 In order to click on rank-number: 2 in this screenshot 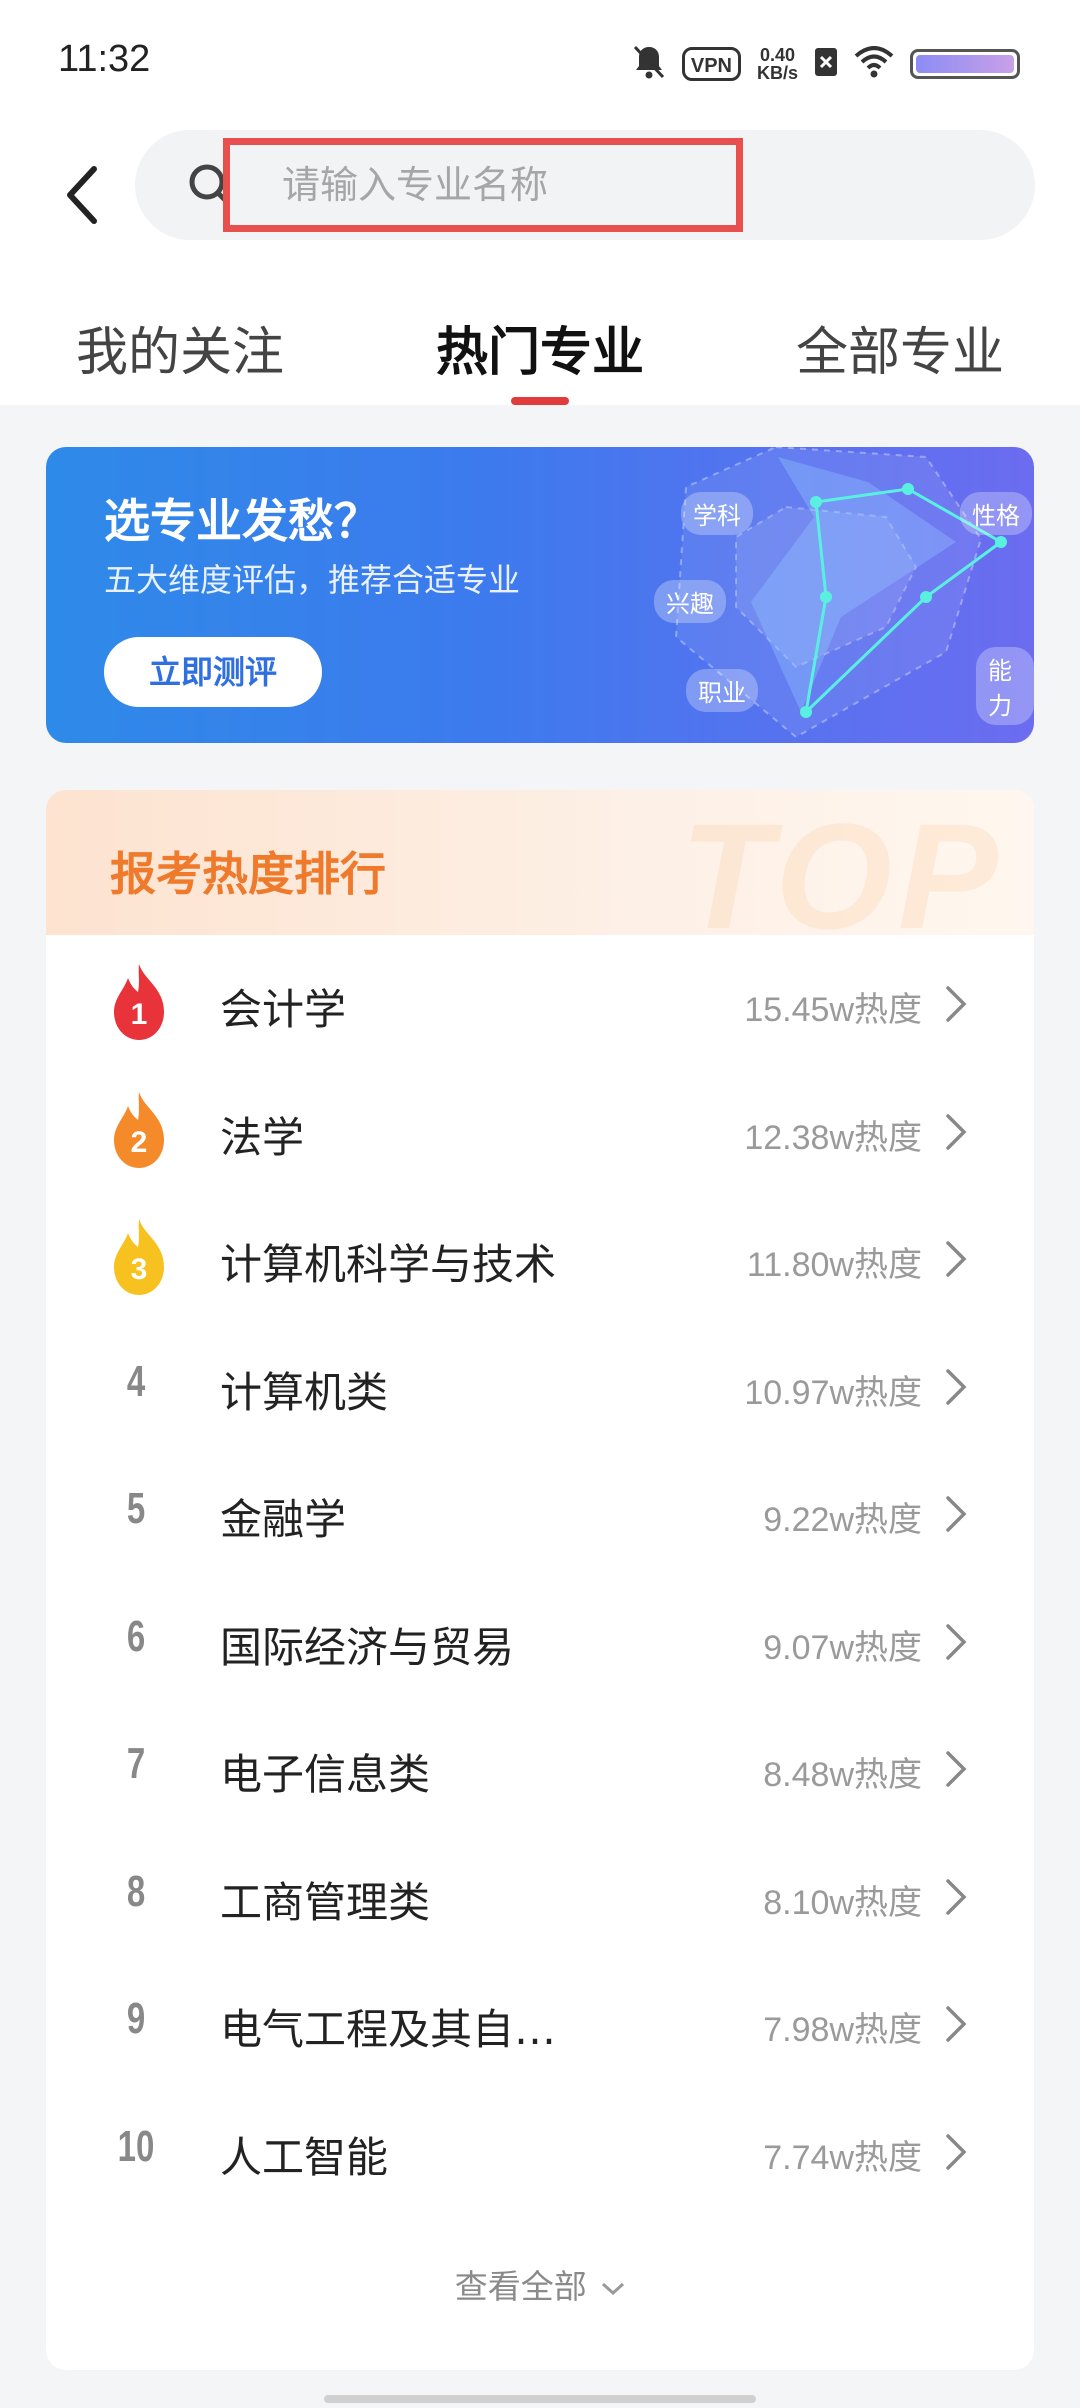, I will do `click(139, 1142)`.